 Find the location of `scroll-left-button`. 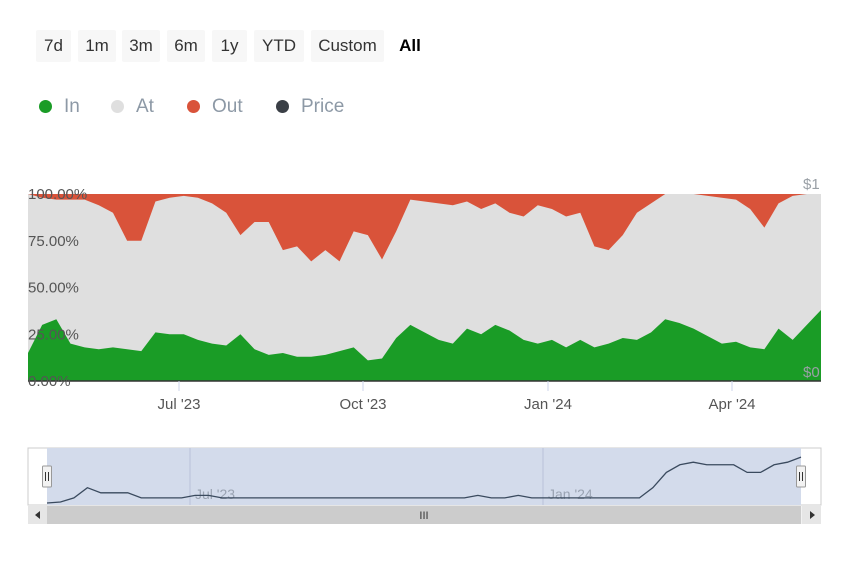

scroll-left-button is located at coordinates (37, 515).